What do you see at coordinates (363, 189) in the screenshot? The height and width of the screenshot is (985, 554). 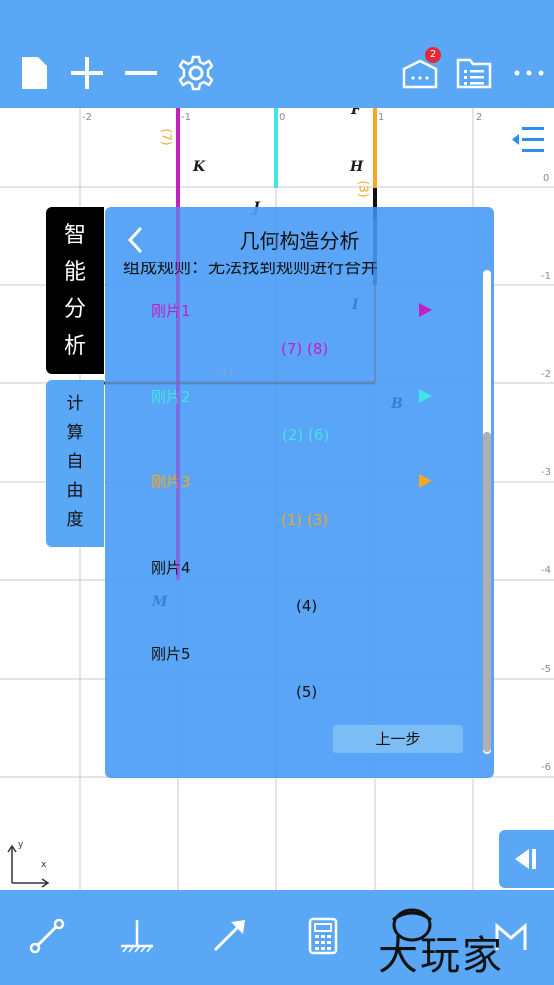 I see `member-label-3: (3)` at bounding box center [363, 189].